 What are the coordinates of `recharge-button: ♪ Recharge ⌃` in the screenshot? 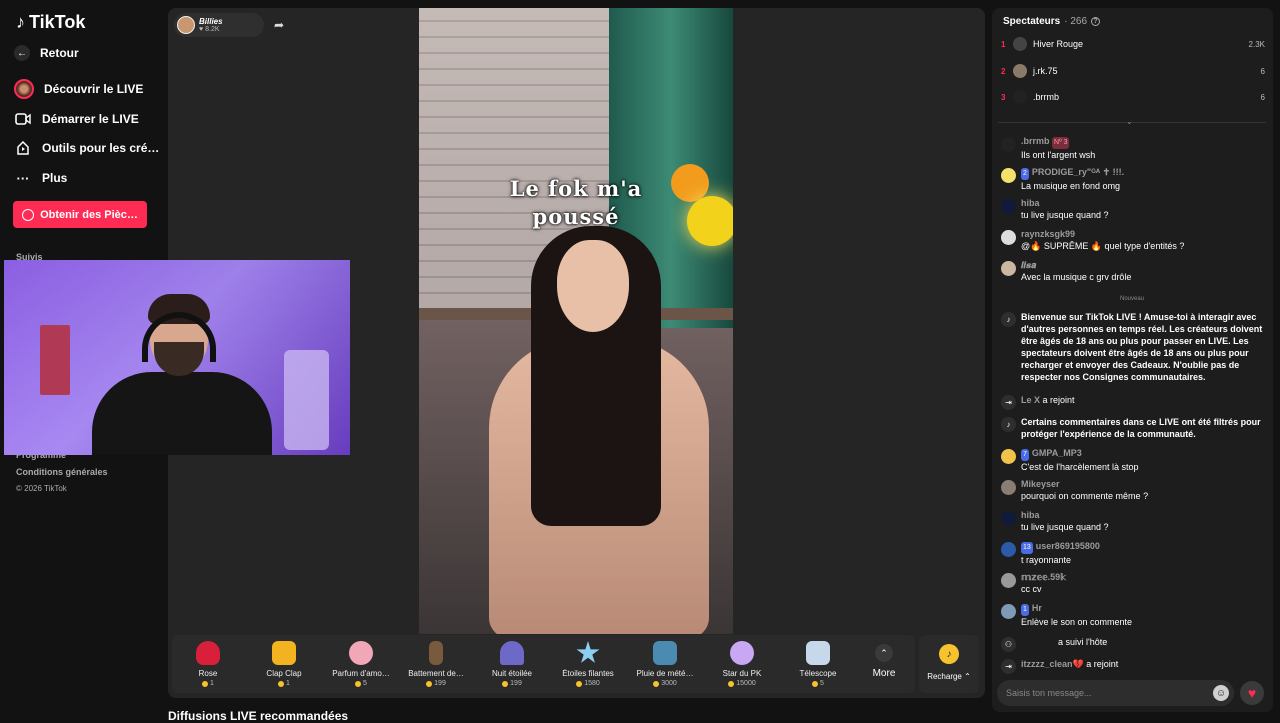 It's located at (949, 664).